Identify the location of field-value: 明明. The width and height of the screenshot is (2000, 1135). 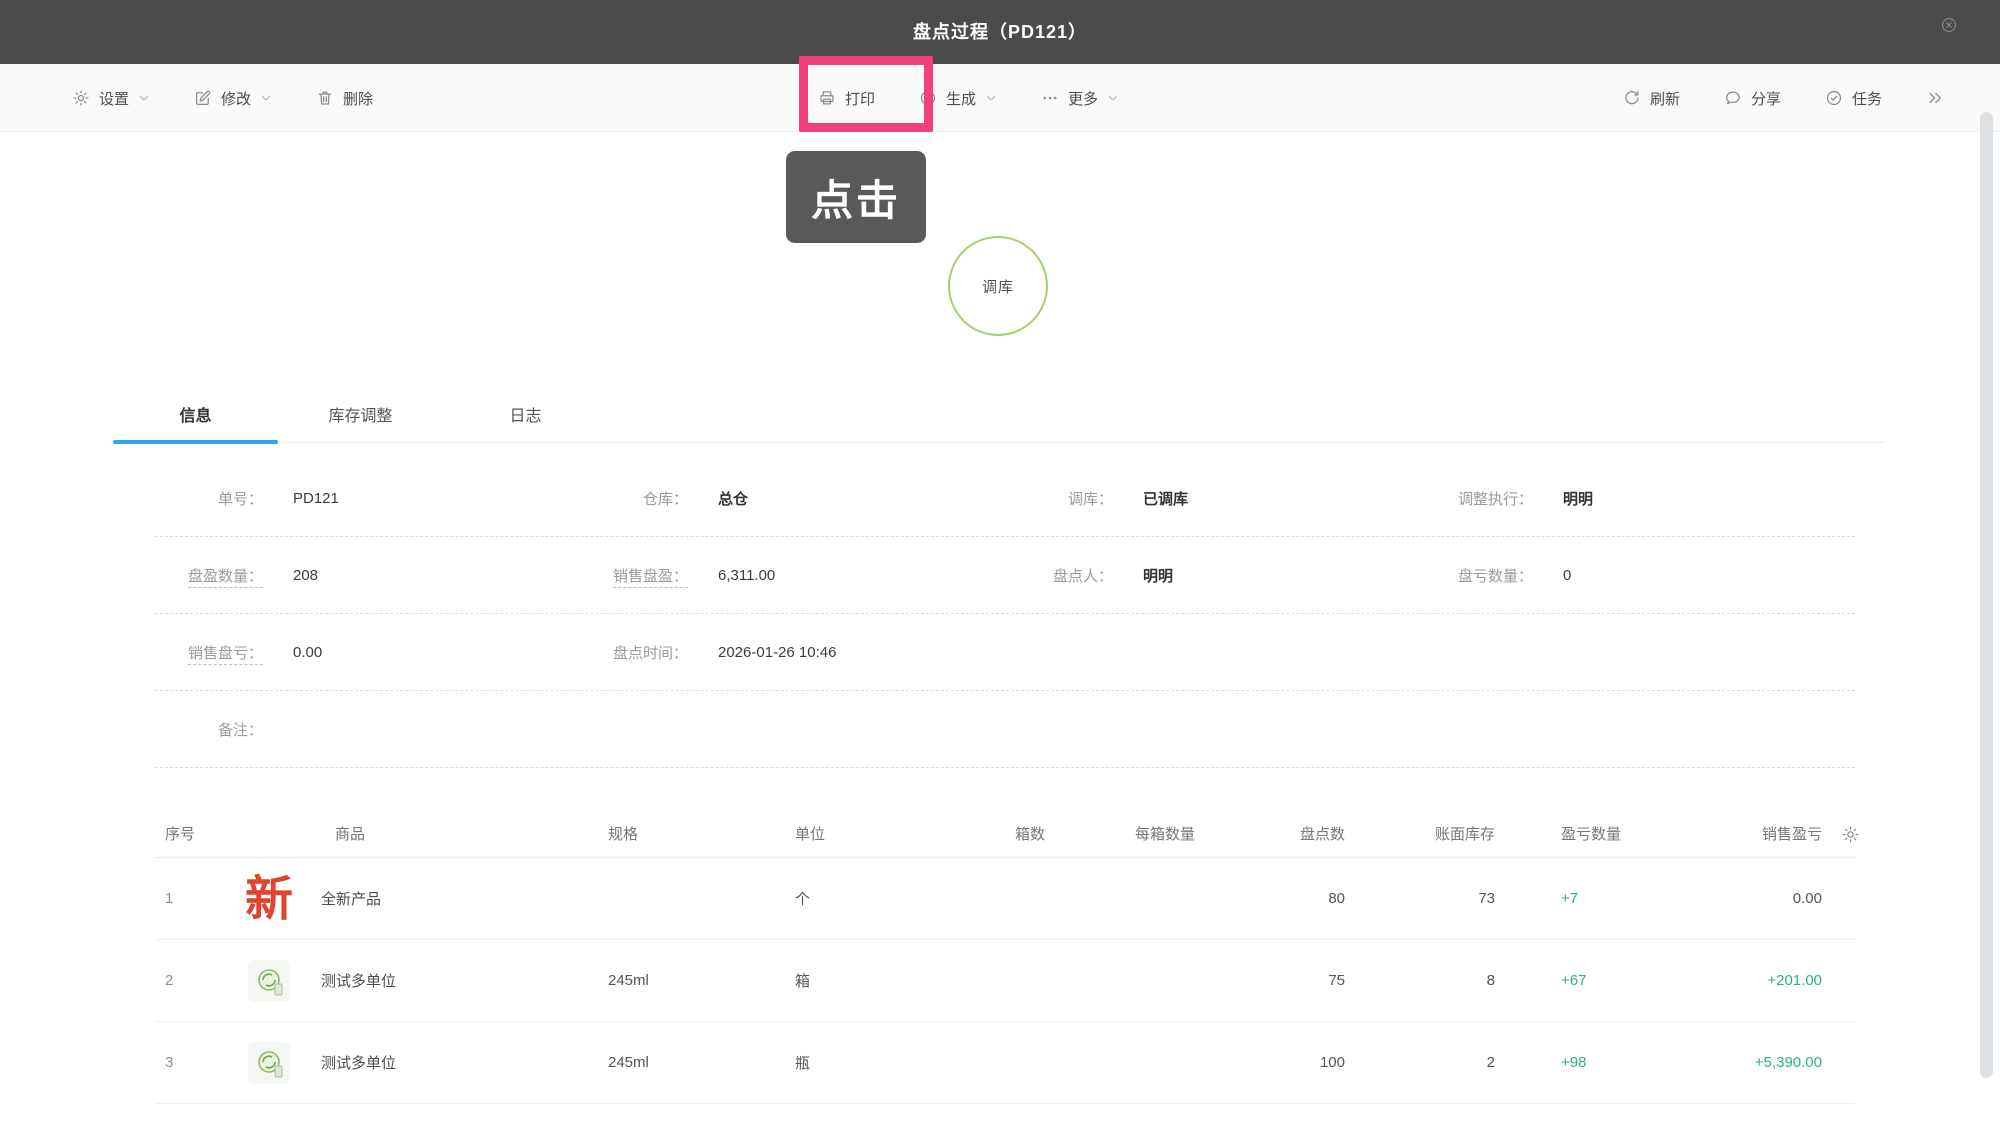
(1158, 576).